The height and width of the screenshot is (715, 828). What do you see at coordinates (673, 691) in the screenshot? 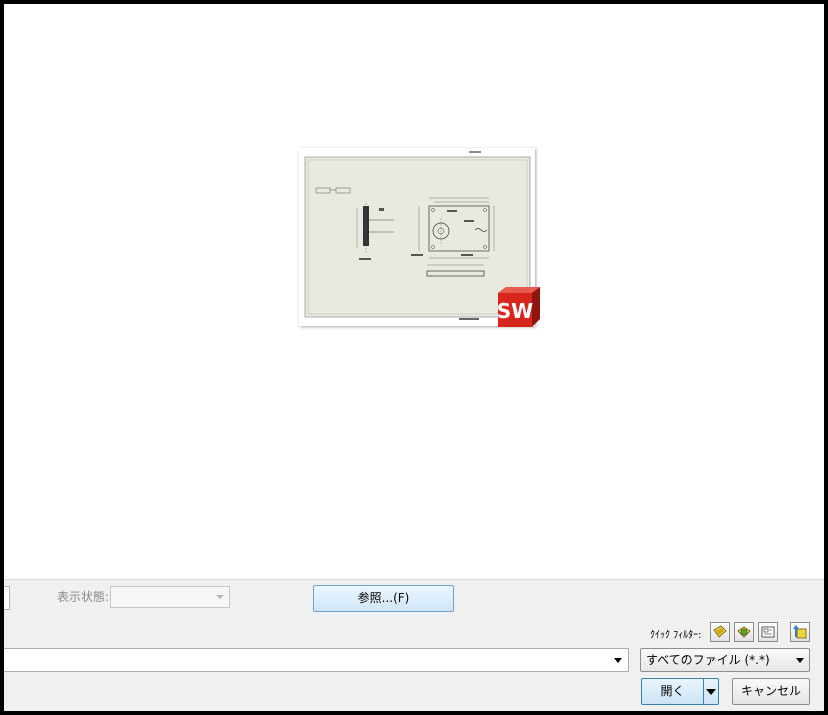
I see `open-button-label: 開く` at bounding box center [673, 691].